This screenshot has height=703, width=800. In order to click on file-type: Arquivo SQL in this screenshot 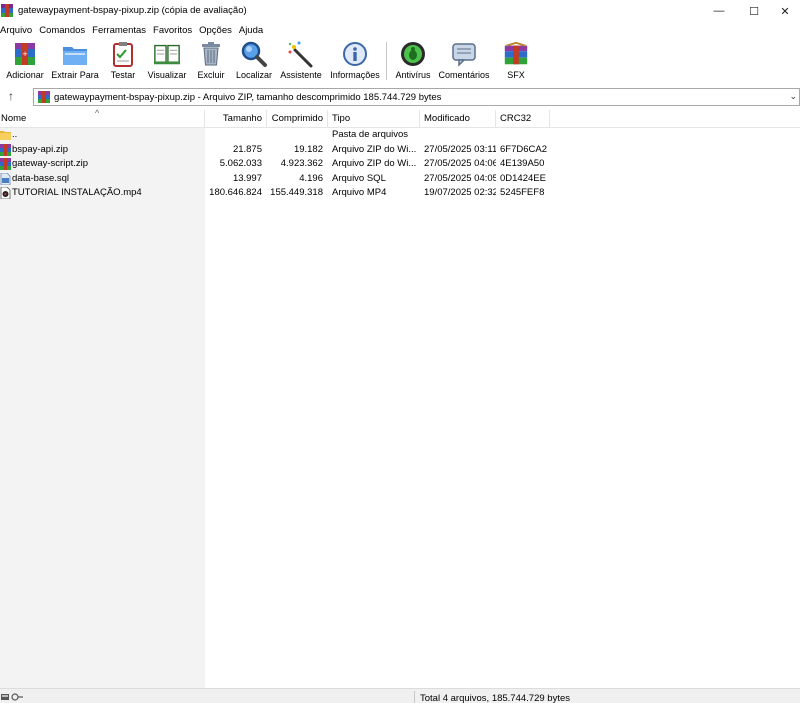, I will do `click(359, 178)`.